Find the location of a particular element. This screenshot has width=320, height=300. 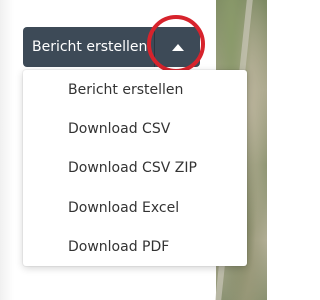

menu-item-create-report: Bericht erstellen is located at coordinates (125, 90).